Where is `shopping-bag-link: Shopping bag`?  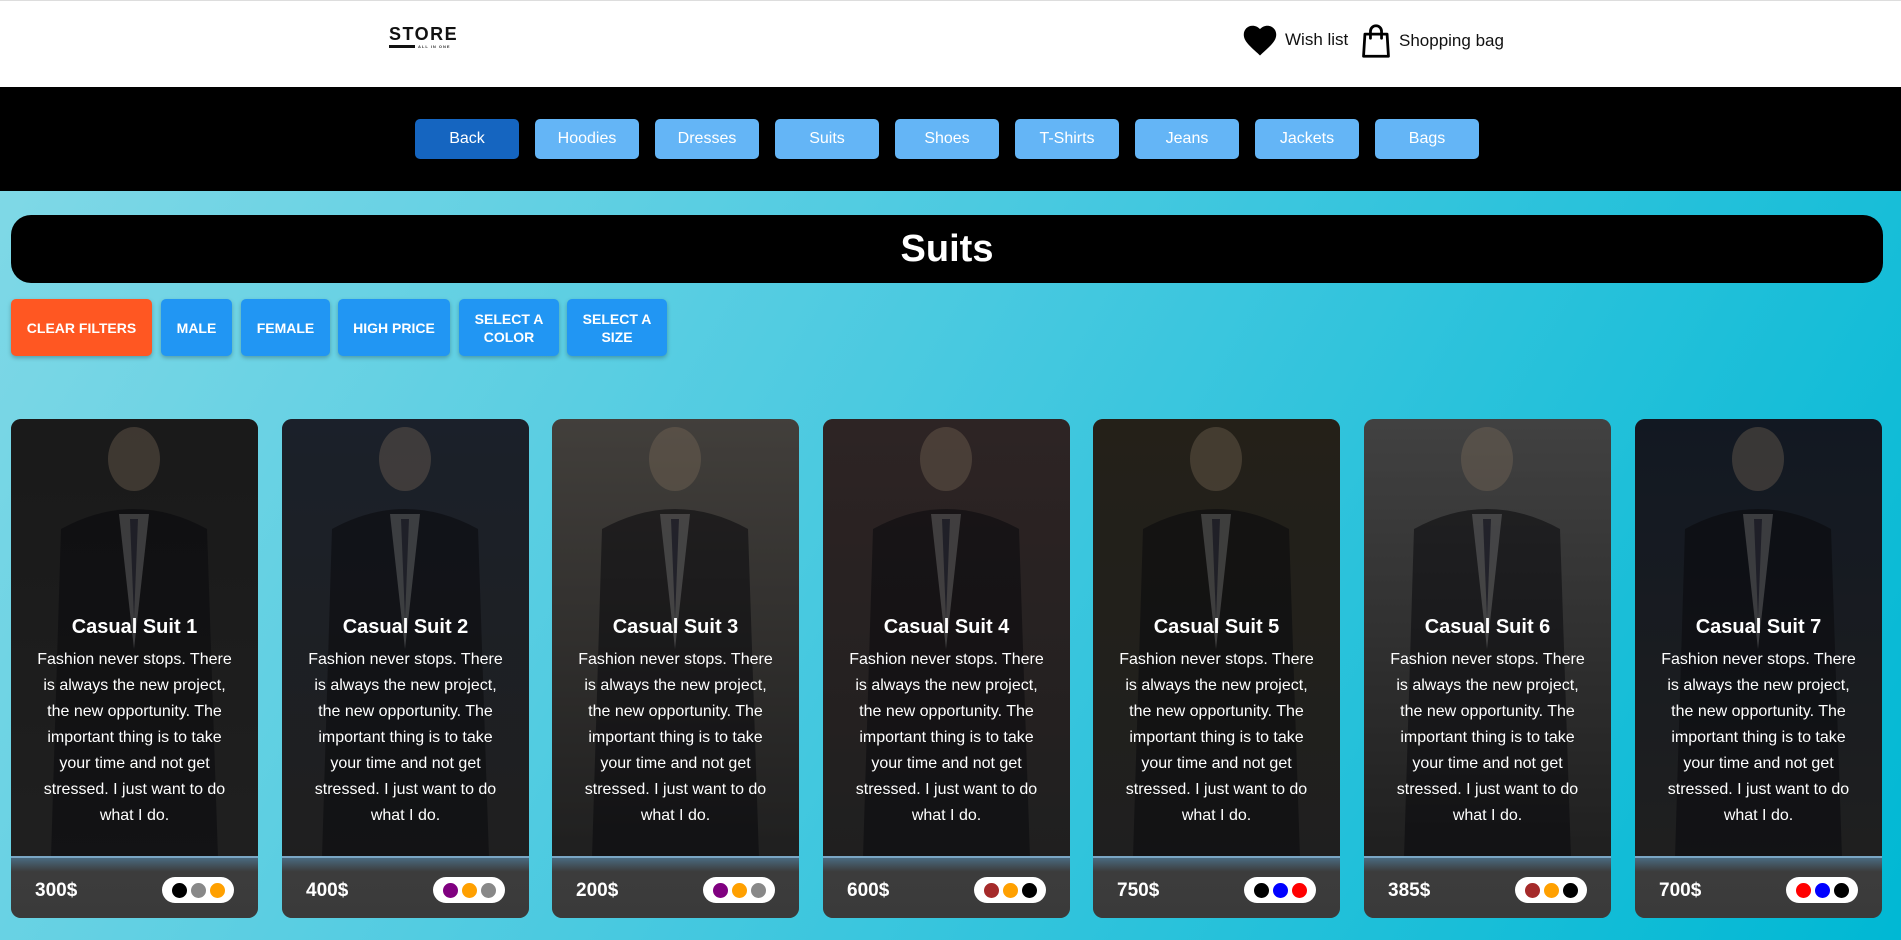 shopping-bag-link: Shopping bag is located at coordinates (1431, 41).